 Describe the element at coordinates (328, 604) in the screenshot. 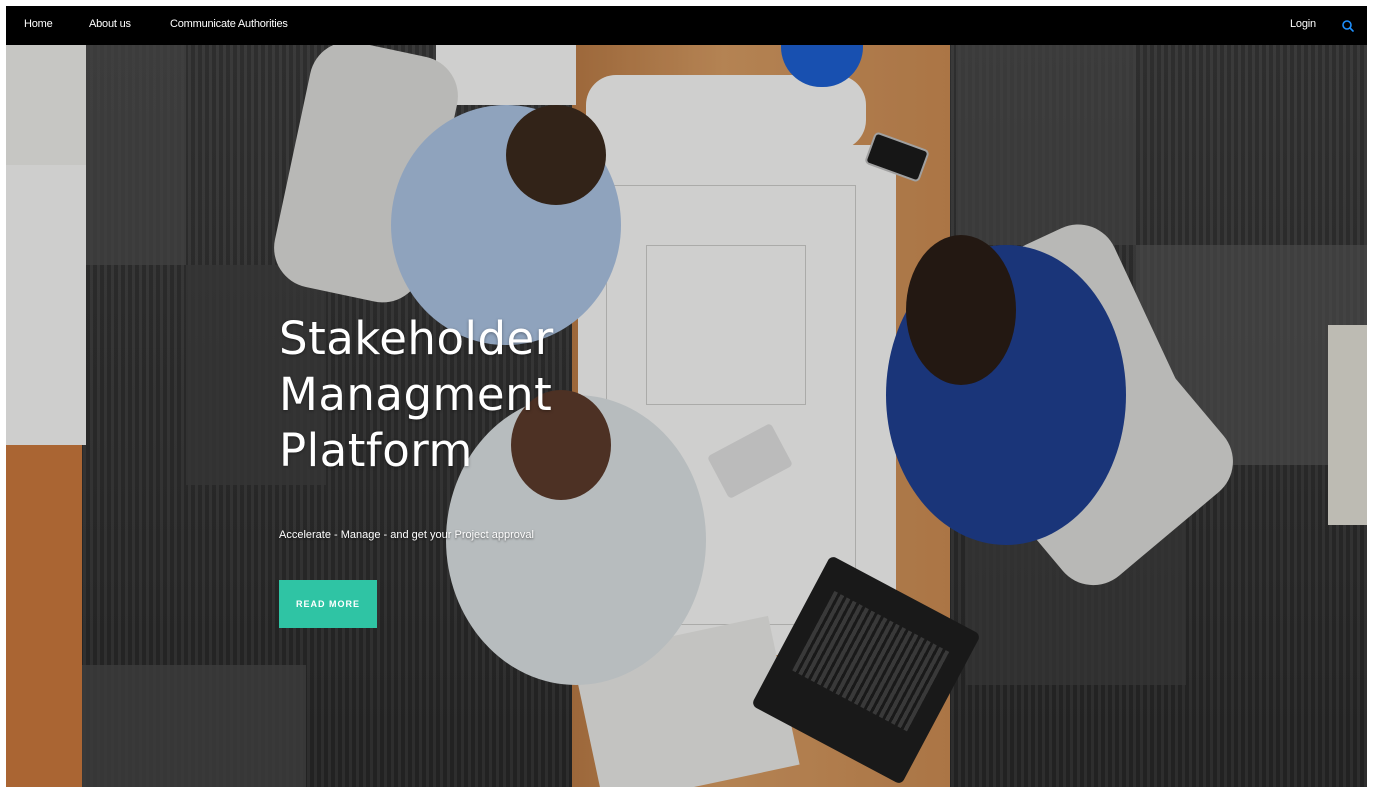

I see `read-more-button: READ MORE` at that location.